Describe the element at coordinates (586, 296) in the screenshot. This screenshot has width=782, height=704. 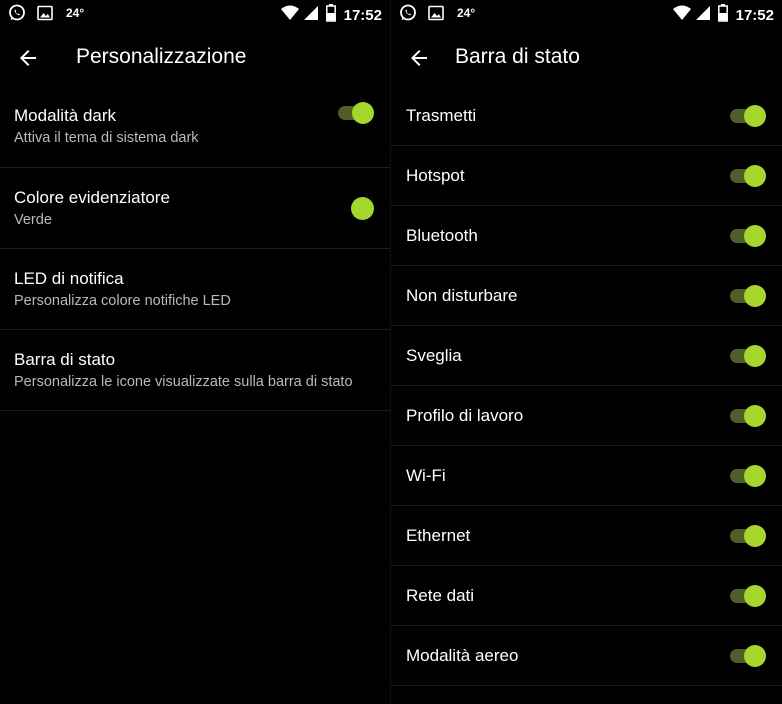
I see `status-icon-row-non-disturbare: Non disturbare` at that location.